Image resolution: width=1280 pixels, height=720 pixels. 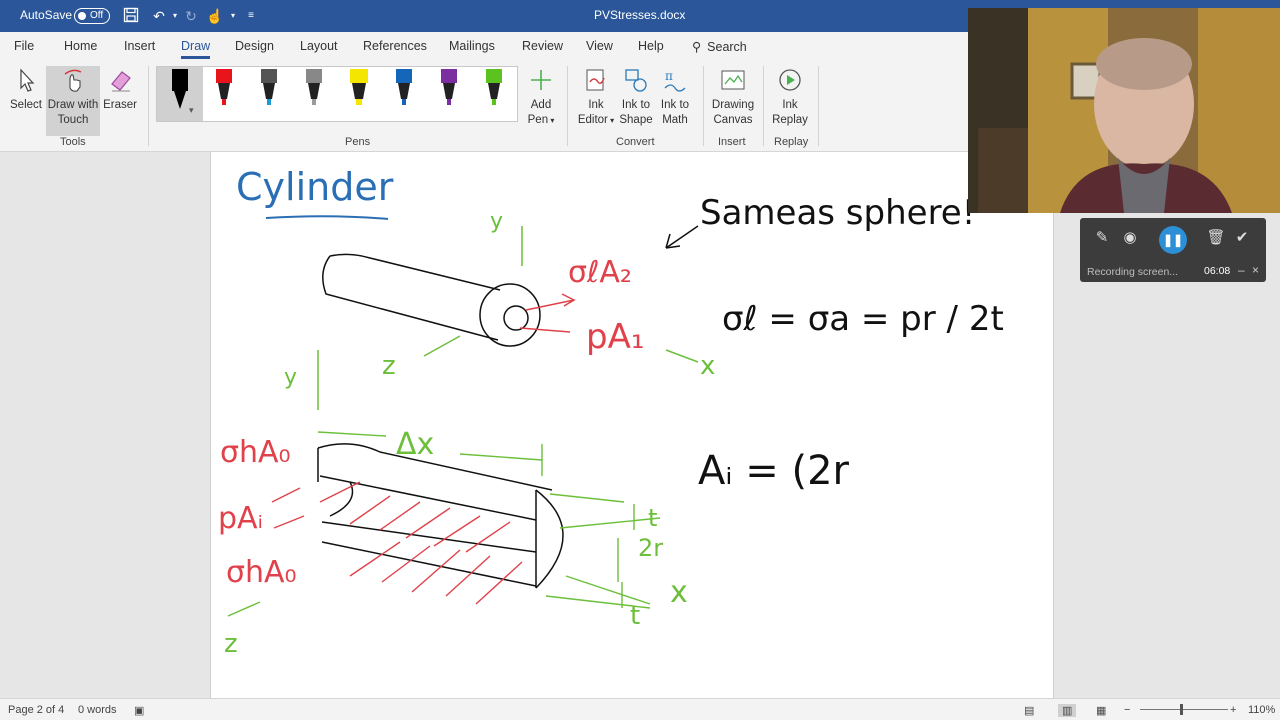 I want to click on close-icon: ×, so click(x=1255, y=270).